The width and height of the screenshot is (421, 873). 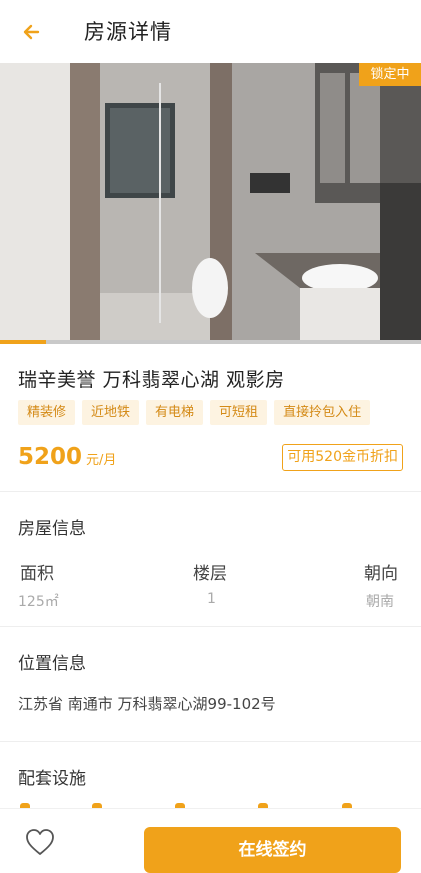 What do you see at coordinates (380, 602) in the screenshot?
I see `orientation-value: 朝南` at bounding box center [380, 602].